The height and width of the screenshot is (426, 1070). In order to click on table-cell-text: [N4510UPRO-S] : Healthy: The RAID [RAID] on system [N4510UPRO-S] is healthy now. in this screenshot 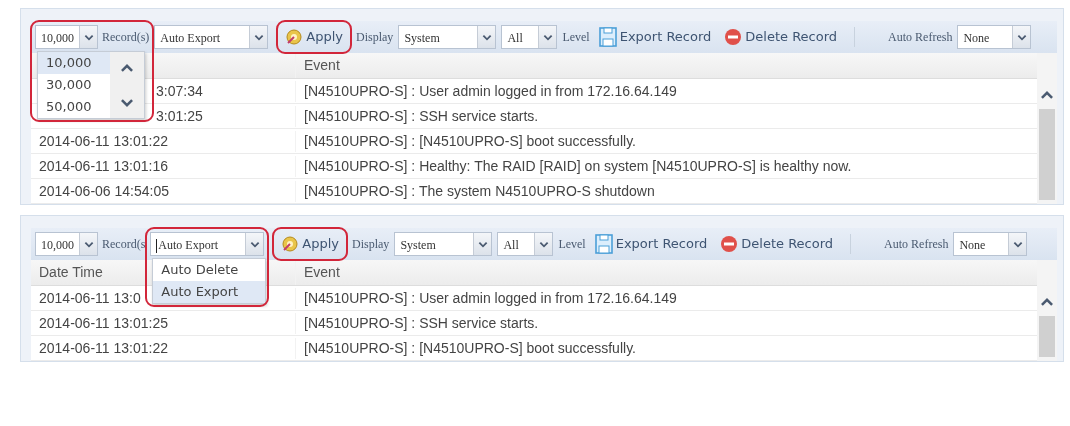, I will do `click(578, 166)`.